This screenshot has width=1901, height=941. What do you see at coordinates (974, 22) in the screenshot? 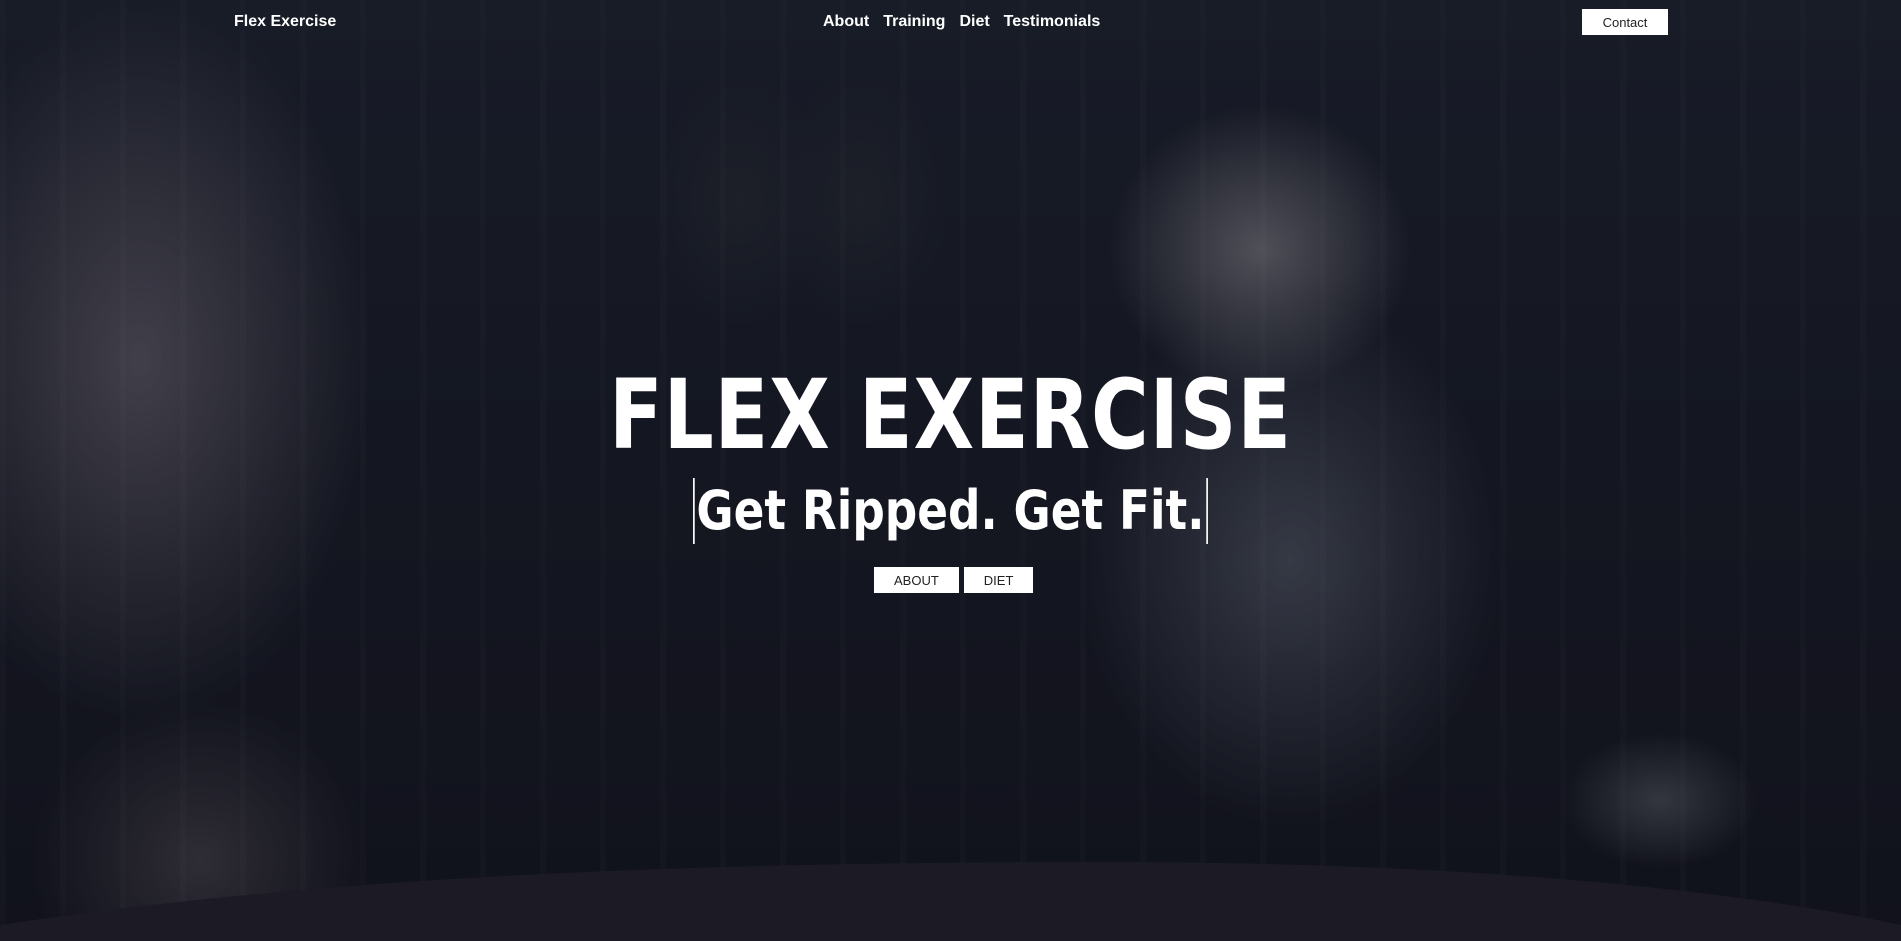
I see `nav-link-diet: Diet` at bounding box center [974, 22].